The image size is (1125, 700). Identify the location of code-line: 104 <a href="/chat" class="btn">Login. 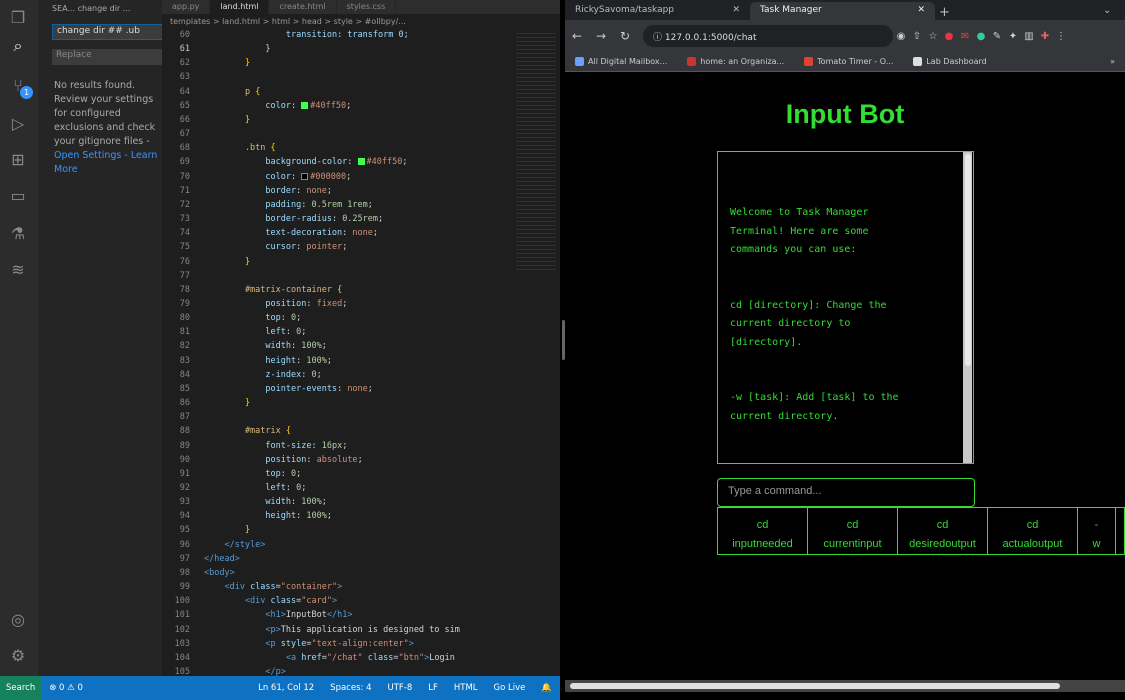
(361, 658).